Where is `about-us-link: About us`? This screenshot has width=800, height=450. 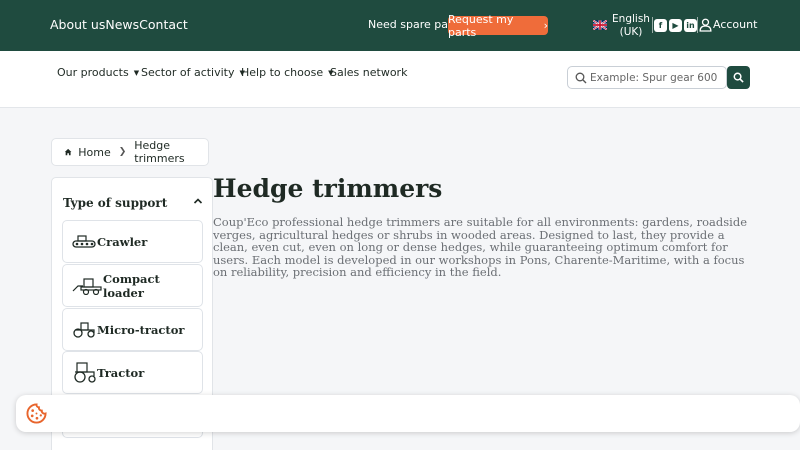
about-us-link: About us is located at coordinates (77, 24).